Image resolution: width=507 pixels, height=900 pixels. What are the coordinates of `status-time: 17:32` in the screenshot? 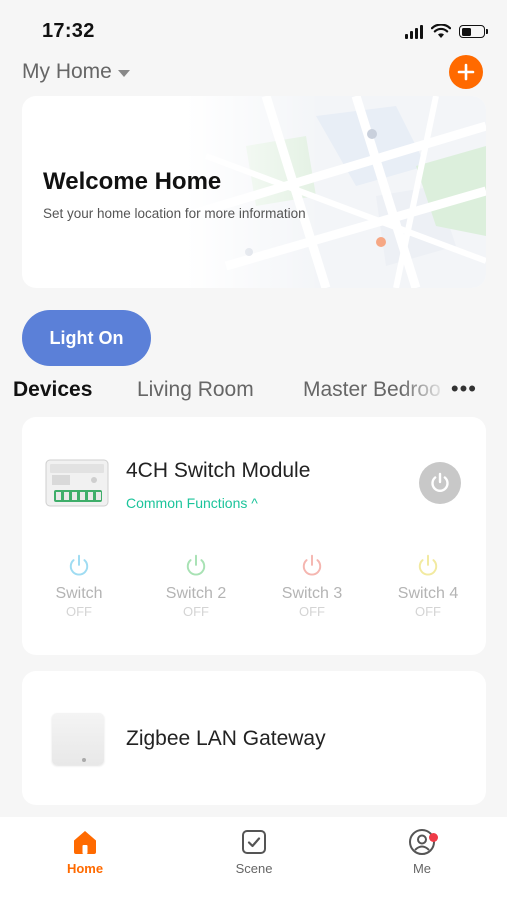 It's located at (68, 31).